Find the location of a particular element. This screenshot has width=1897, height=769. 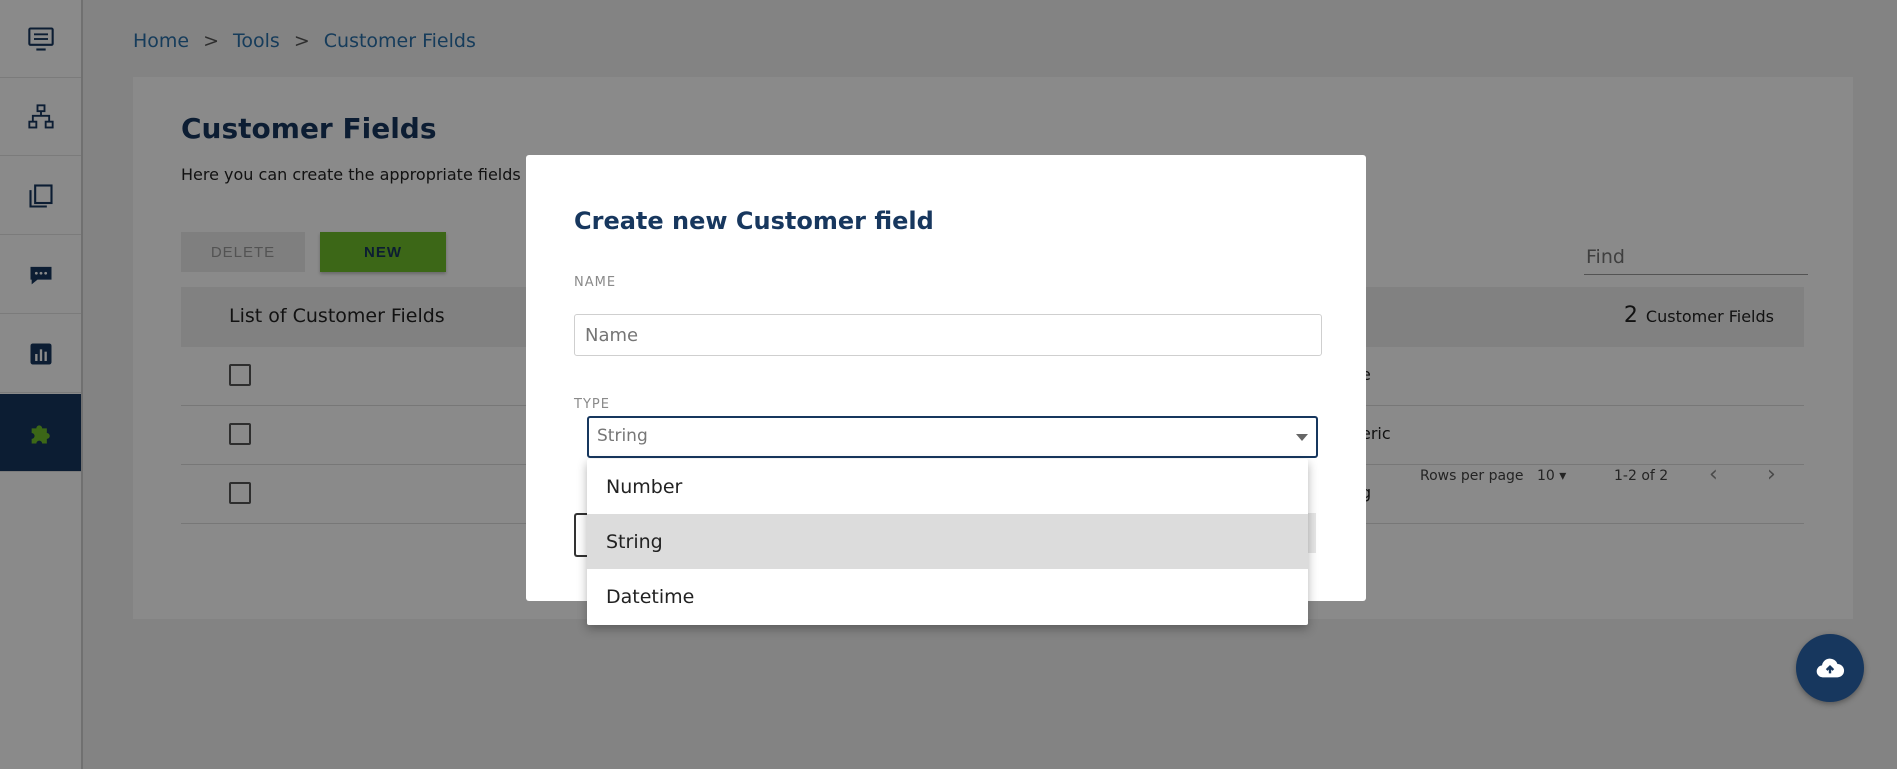

type-option-string: String is located at coordinates (947, 541).